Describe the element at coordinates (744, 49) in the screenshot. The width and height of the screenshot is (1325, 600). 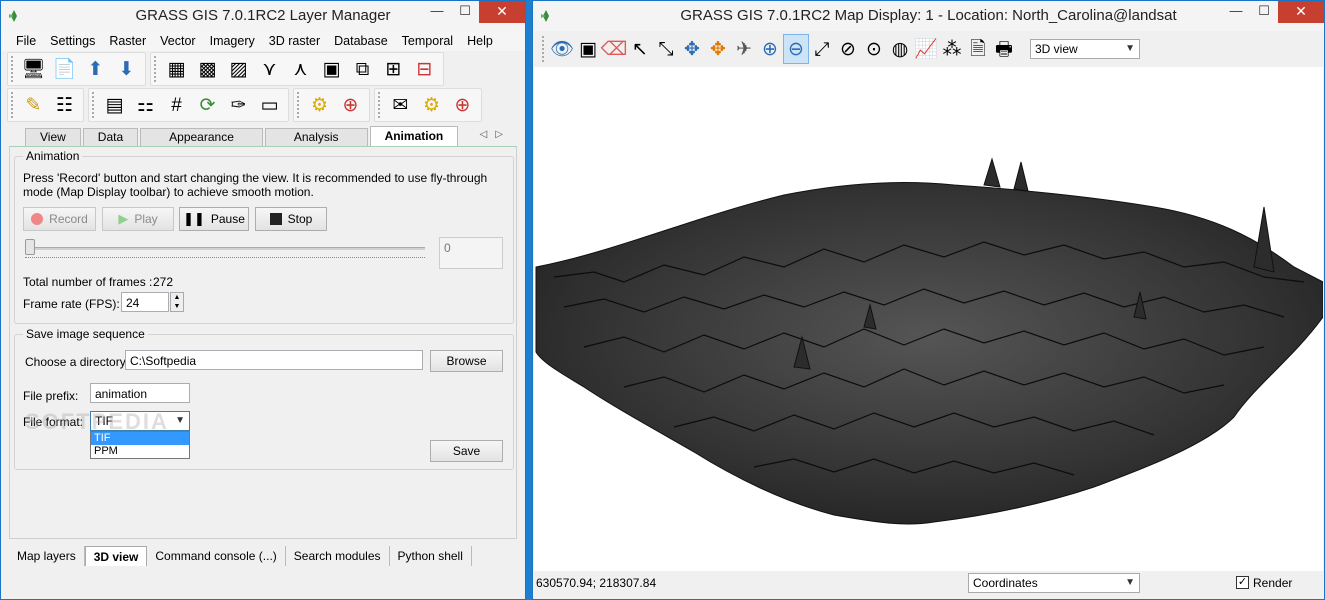
I see `fly-through-icon: ✈` at that location.